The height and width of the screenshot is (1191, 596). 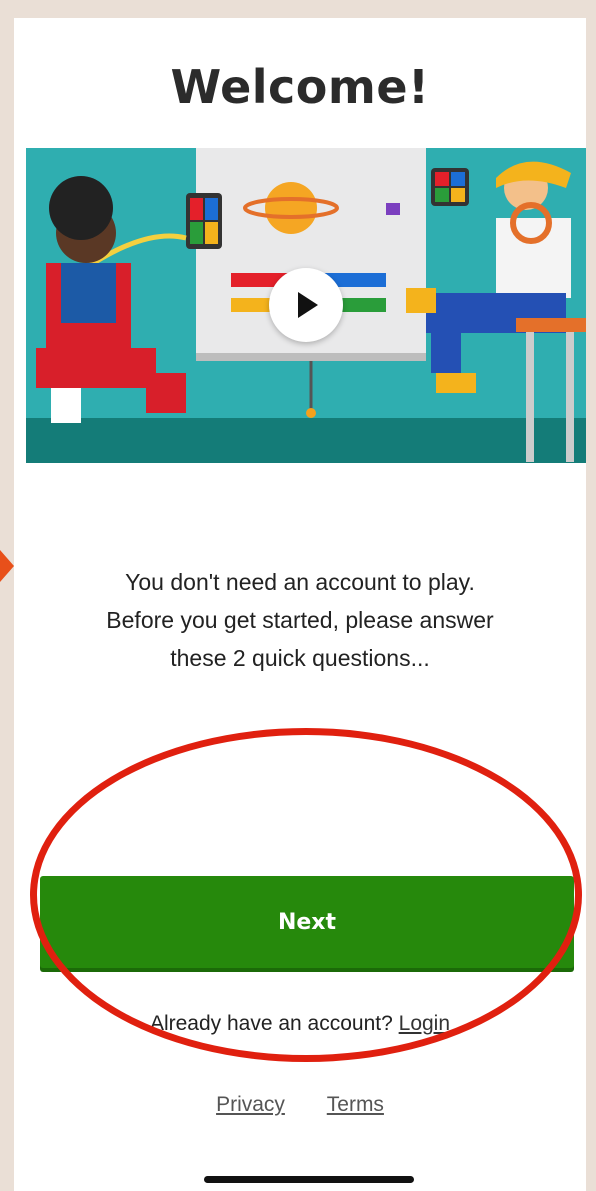 I want to click on home-indicator, so click(x=309, y=1179).